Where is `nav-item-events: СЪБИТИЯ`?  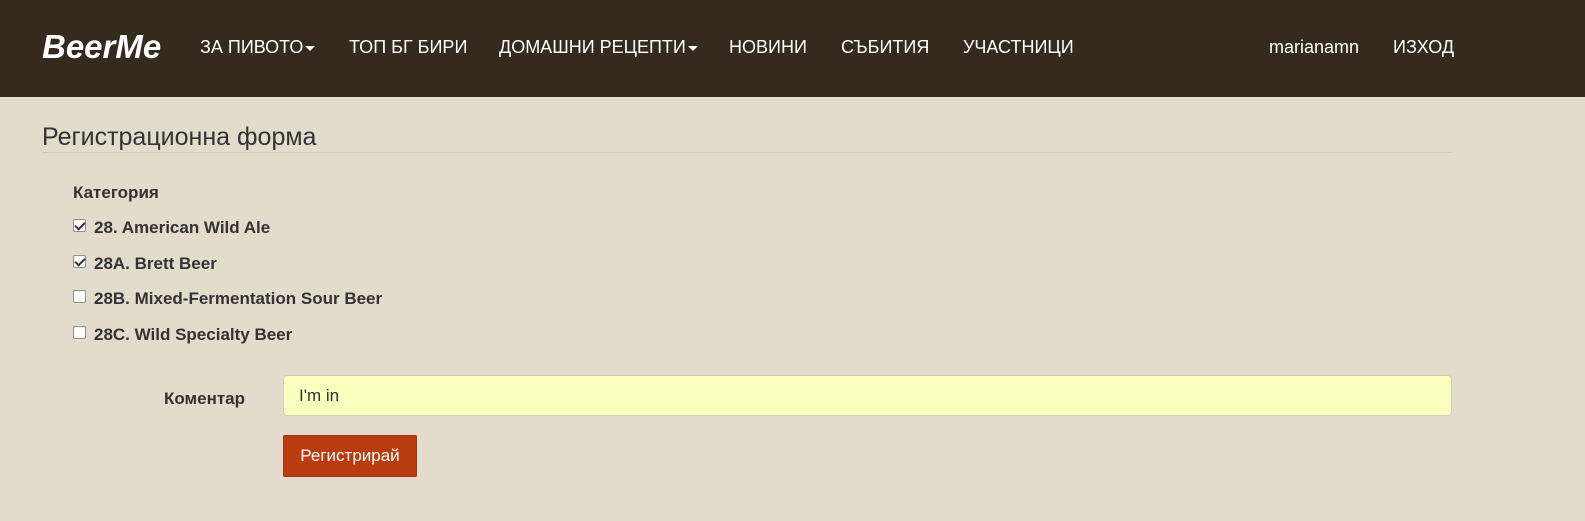
nav-item-events: СЪБИТИЯ is located at coordinates (885, 47).